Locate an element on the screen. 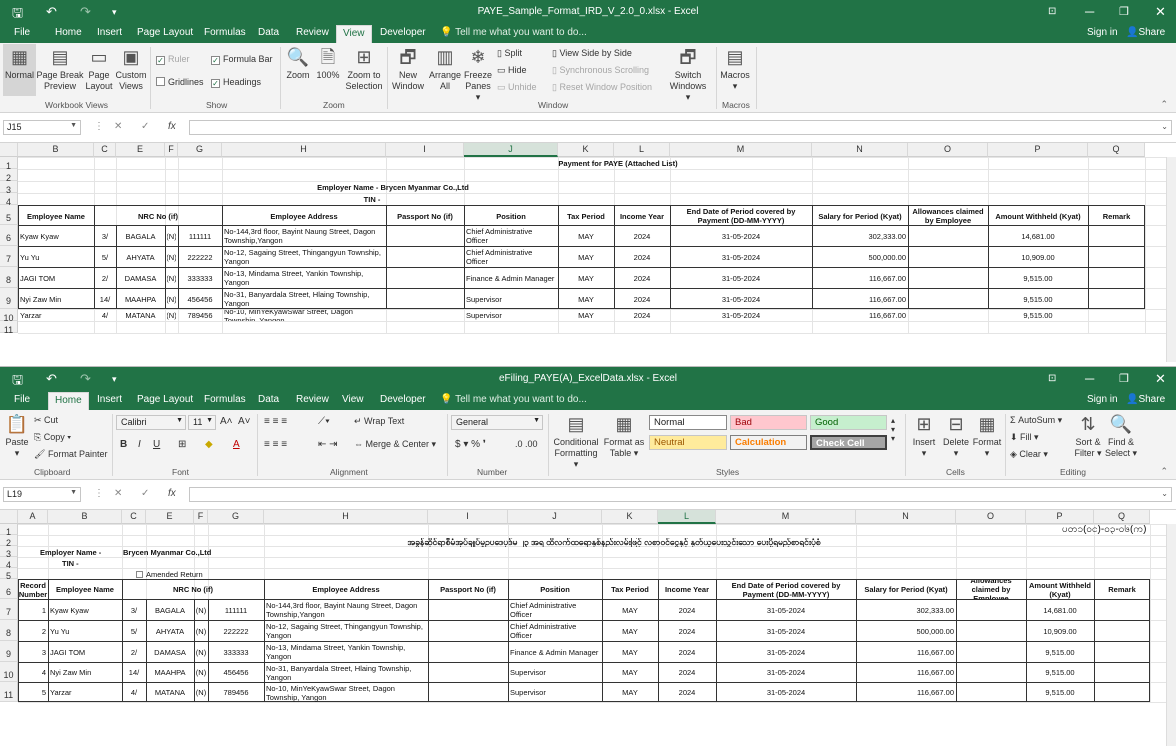  checkbox-icon is located at coordinates (139, 574).